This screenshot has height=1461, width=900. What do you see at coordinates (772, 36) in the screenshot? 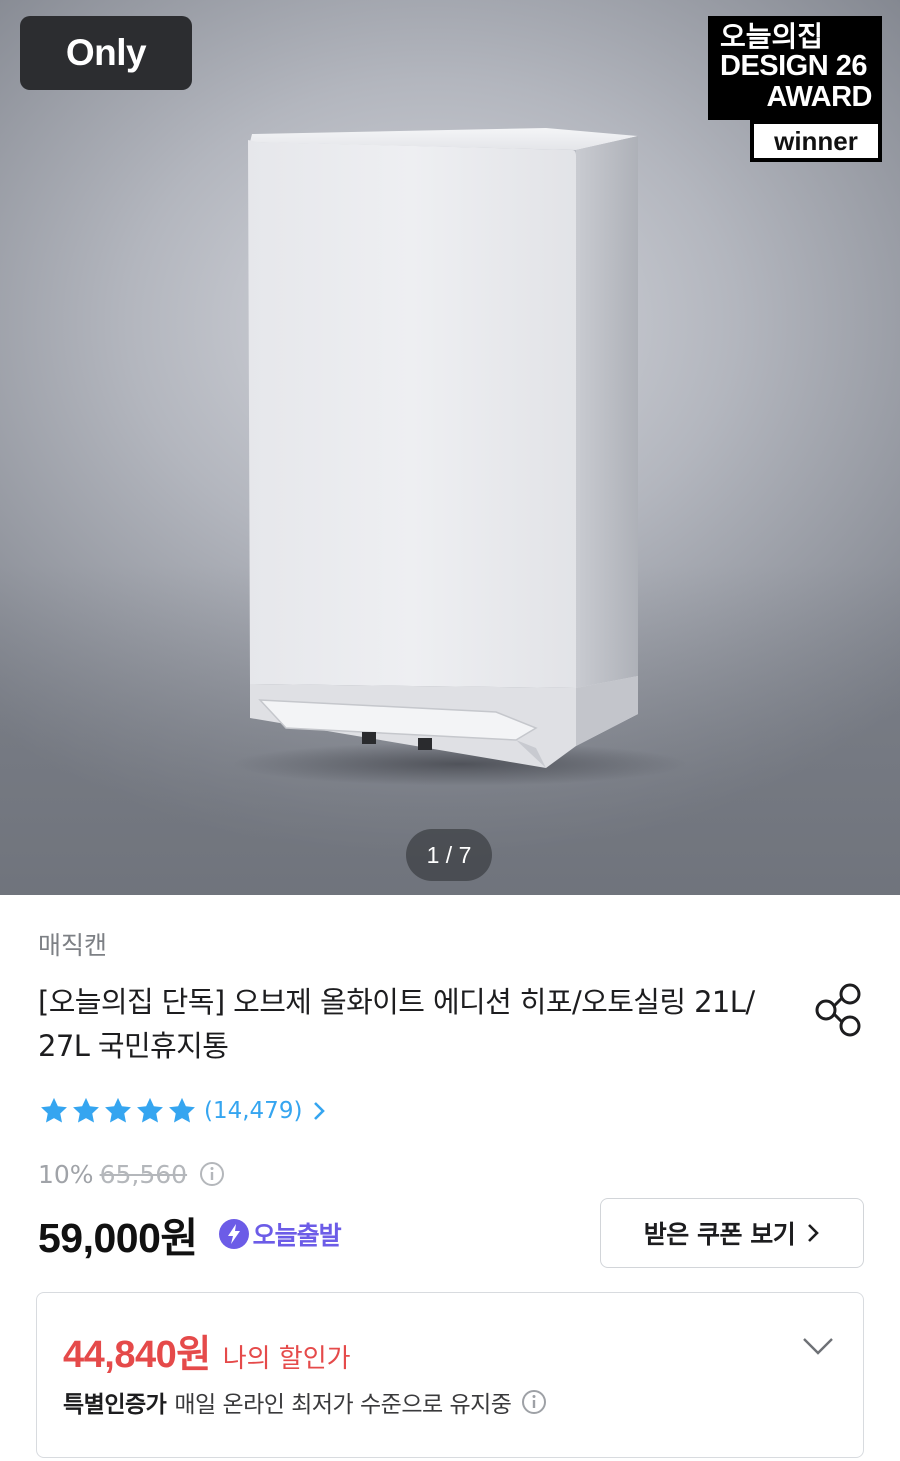
I see `award-brand: 오늘의집` at bounding box center [772, 36].